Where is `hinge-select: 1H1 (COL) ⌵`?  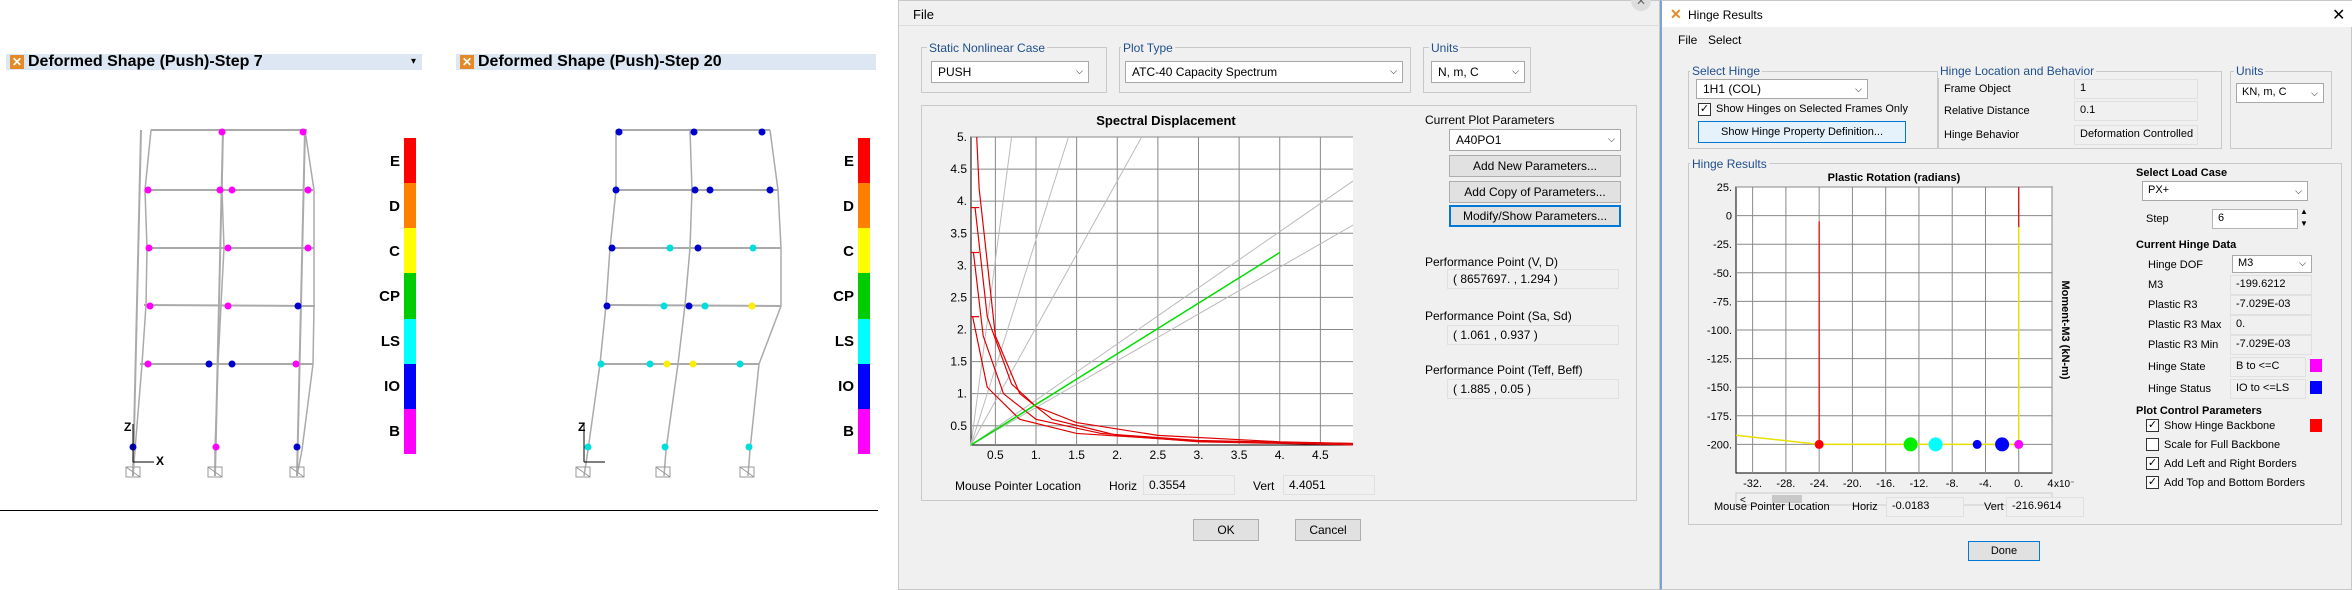 hinge-select: 1H1 (COL) ⌵ is located at coordinates (1782, 89).